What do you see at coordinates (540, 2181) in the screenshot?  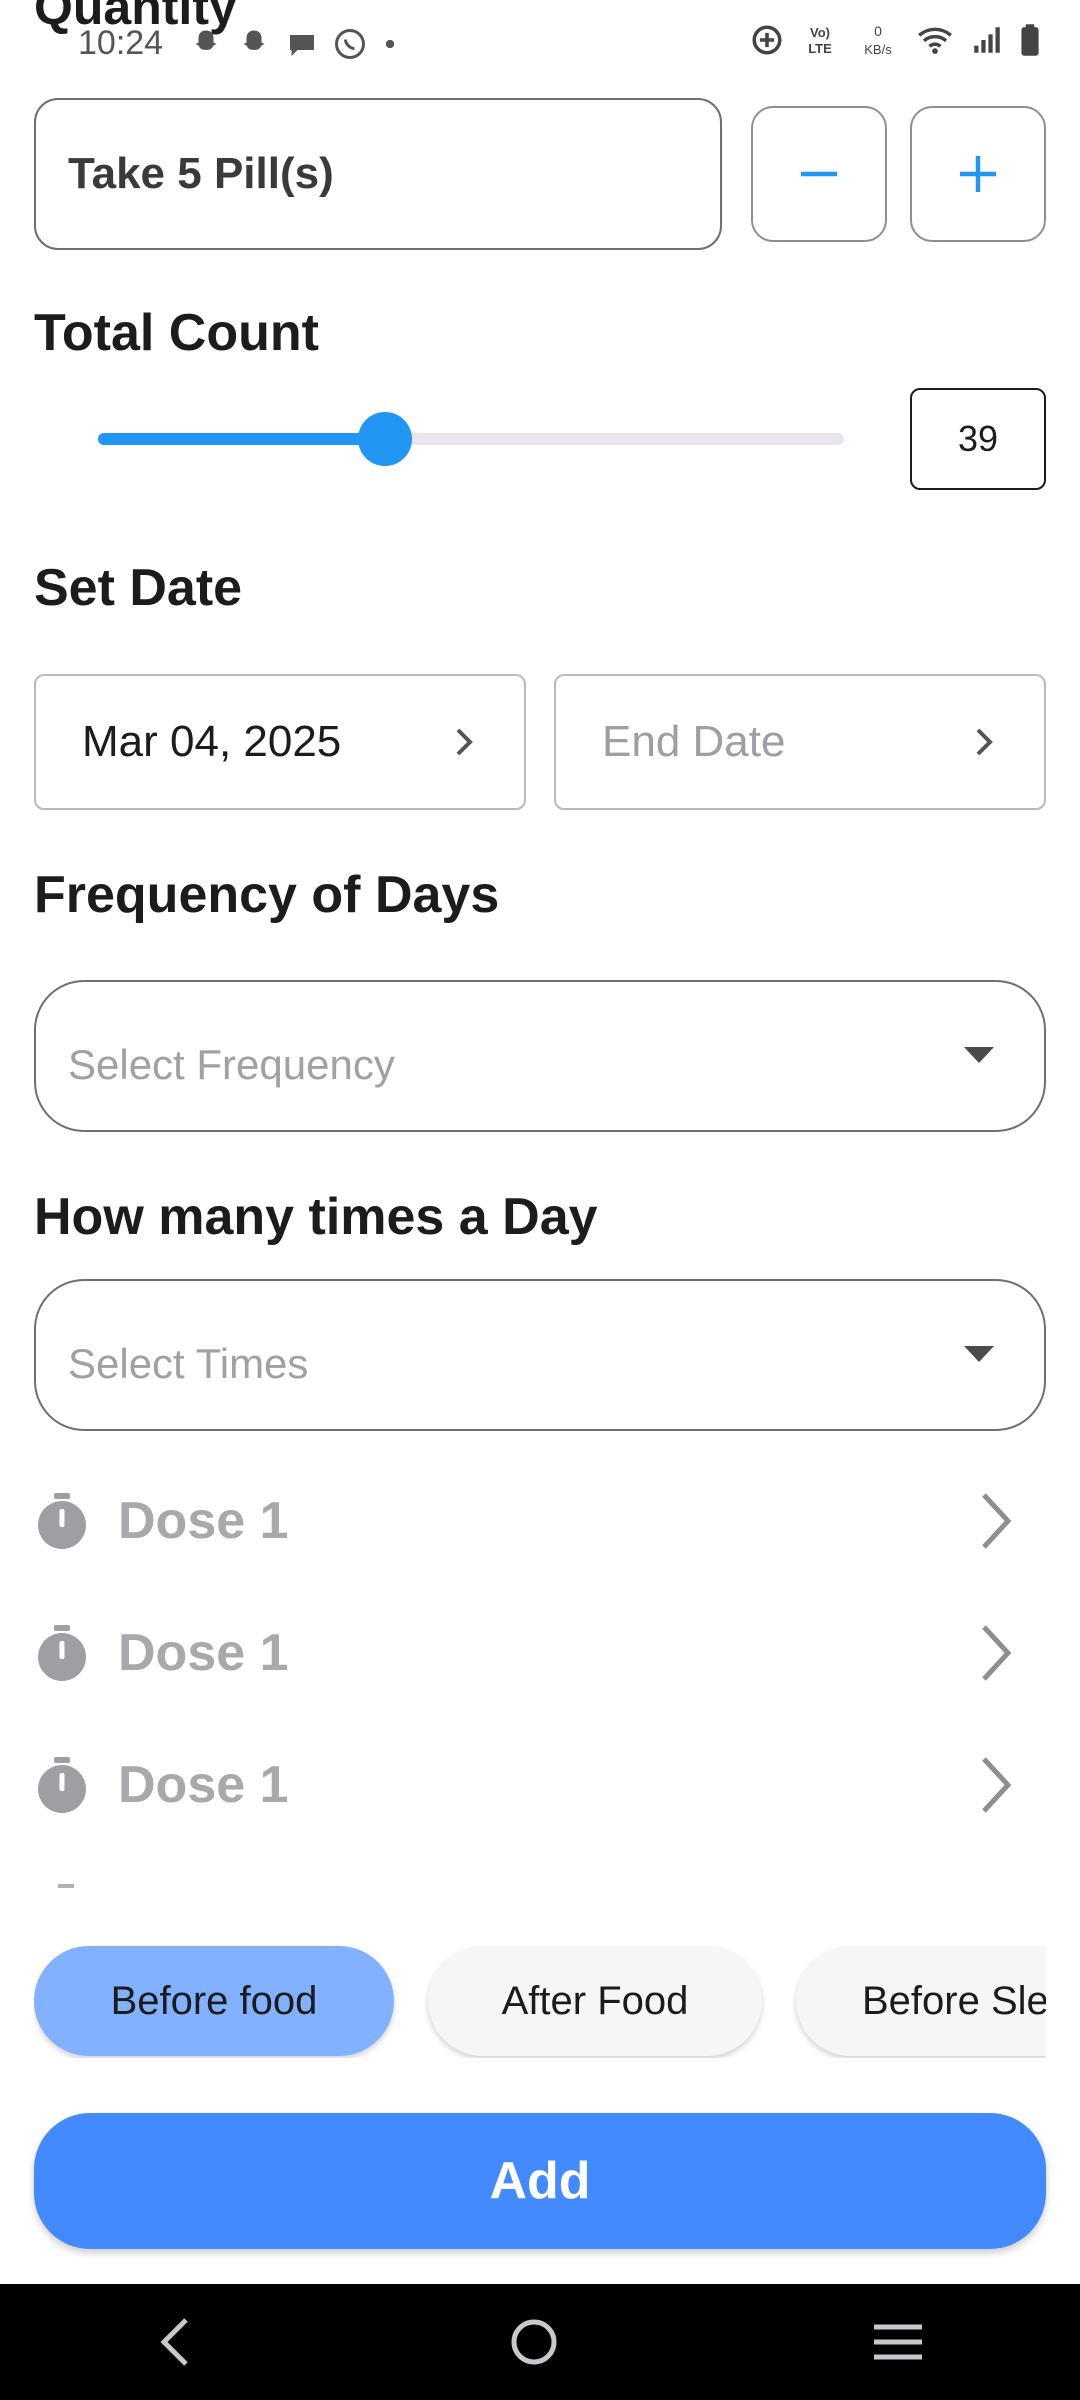 I see `add-button: Add` at bounding box center [540, 2181].